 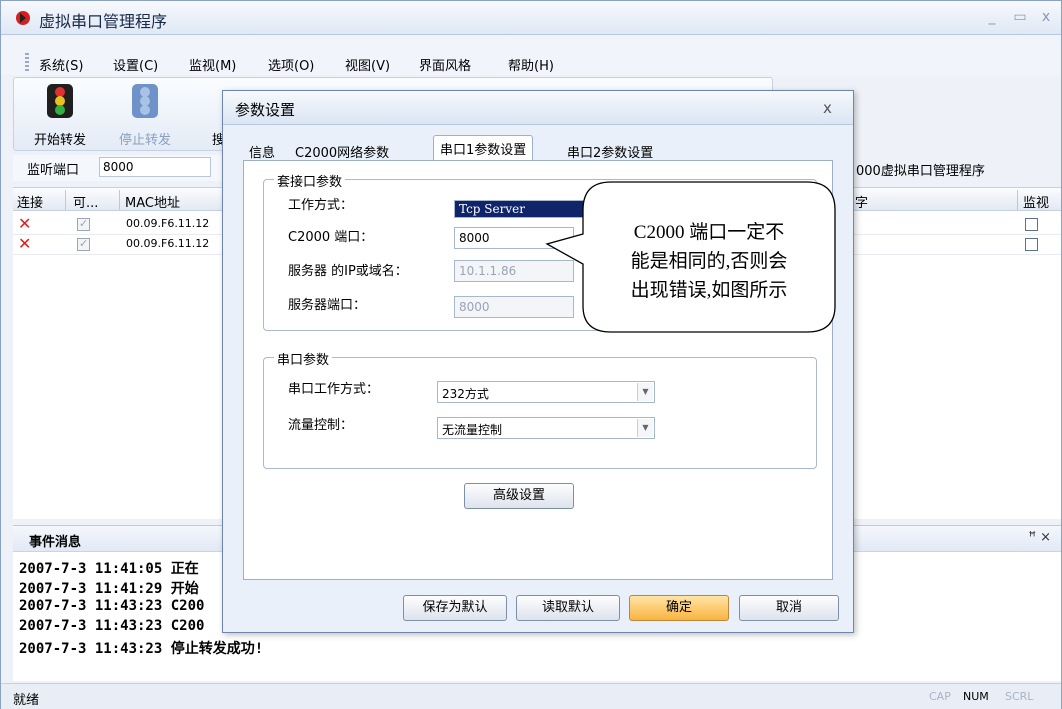 I want to click on serial-mode-value: 232方式, so click(x=465, y=394).